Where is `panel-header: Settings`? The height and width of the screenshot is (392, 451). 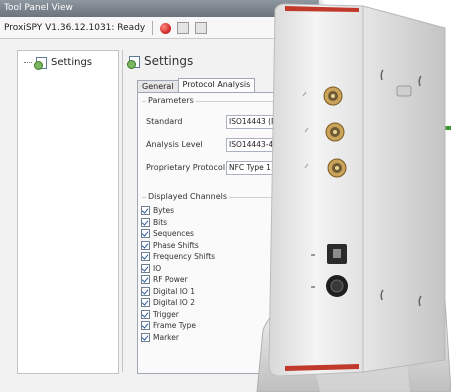
panel-header: Settings is located at coordinates (160, 61).